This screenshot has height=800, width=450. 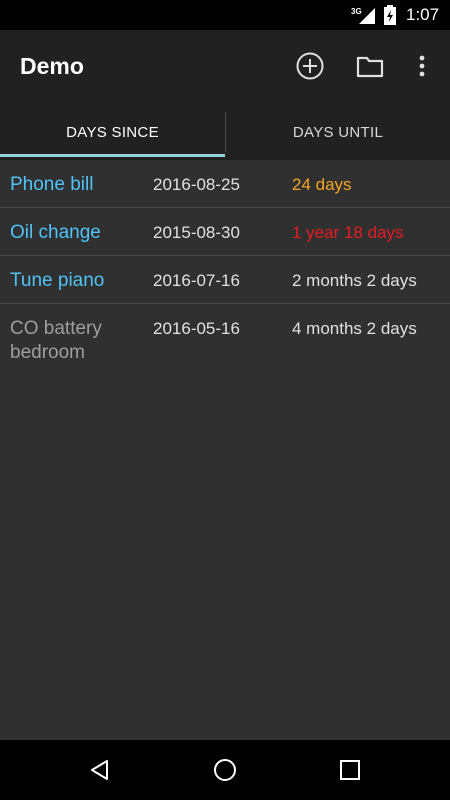 I want to click on app-bar: Demo, so click(x=225, y=67).